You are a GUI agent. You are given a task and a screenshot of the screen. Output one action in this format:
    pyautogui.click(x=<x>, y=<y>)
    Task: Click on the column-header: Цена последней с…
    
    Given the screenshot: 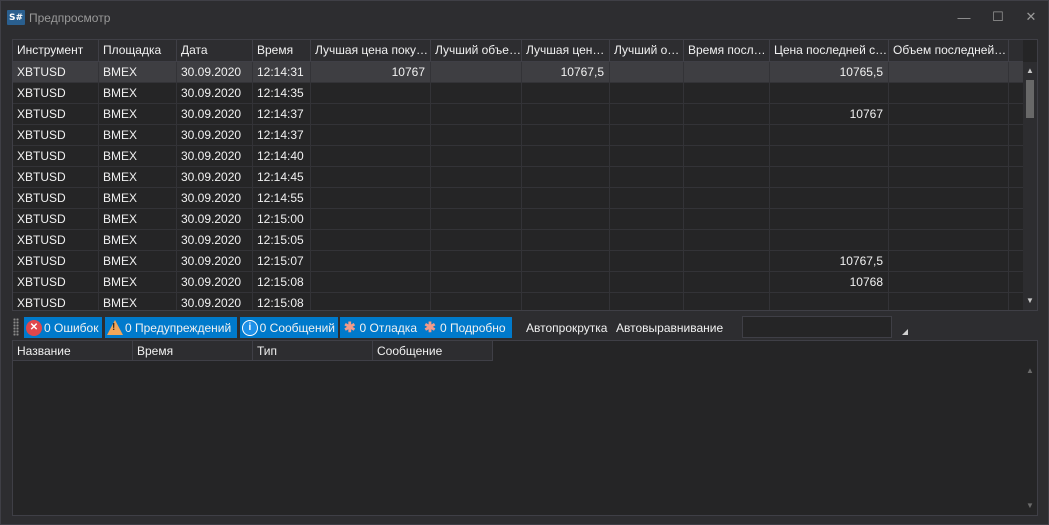 What is the action you would take?
    pyautogui.click(x=829, y=51)
    